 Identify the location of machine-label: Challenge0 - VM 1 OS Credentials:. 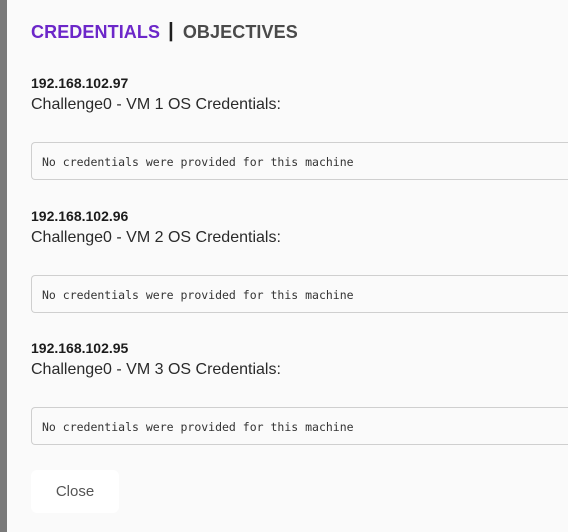
(156, 104).